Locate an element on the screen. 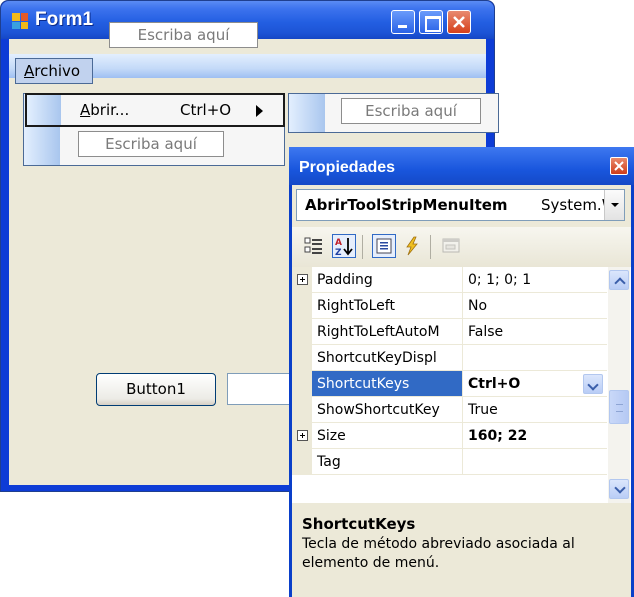 Image resolution: width=634 pixels, height=597 pixels. property-pages-icon is located at coordinates (451, 245).